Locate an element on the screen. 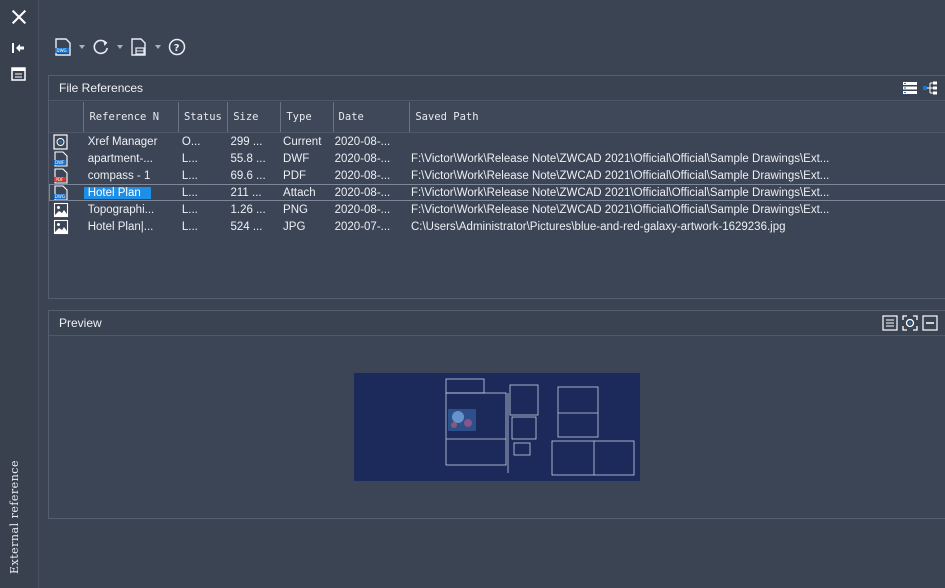  xref-manager-icon is located at coordinates (66, 141).